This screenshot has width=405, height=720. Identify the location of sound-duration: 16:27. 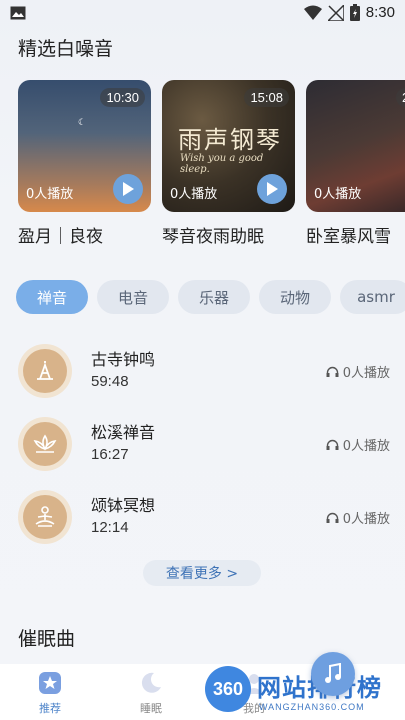
(110, 454).